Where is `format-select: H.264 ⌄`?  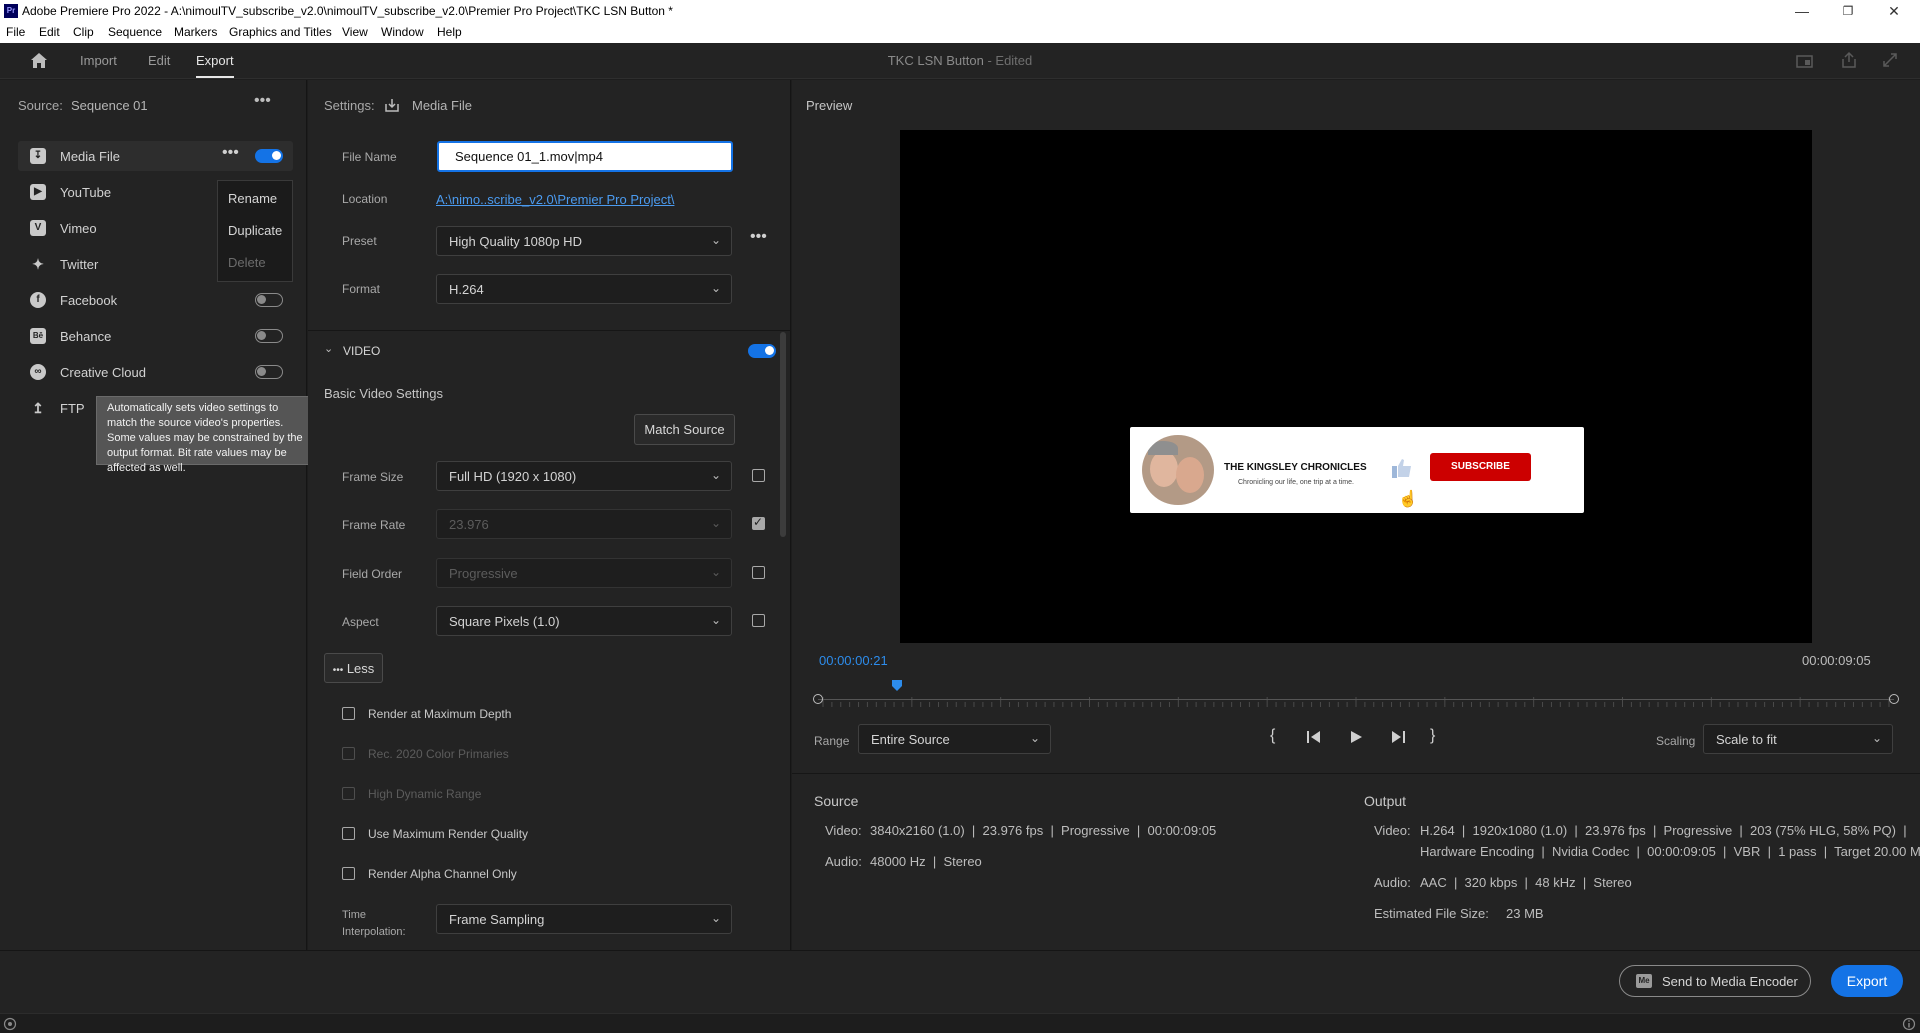
format-select: H.264 ⌄ is located at coordinates (584, 289).